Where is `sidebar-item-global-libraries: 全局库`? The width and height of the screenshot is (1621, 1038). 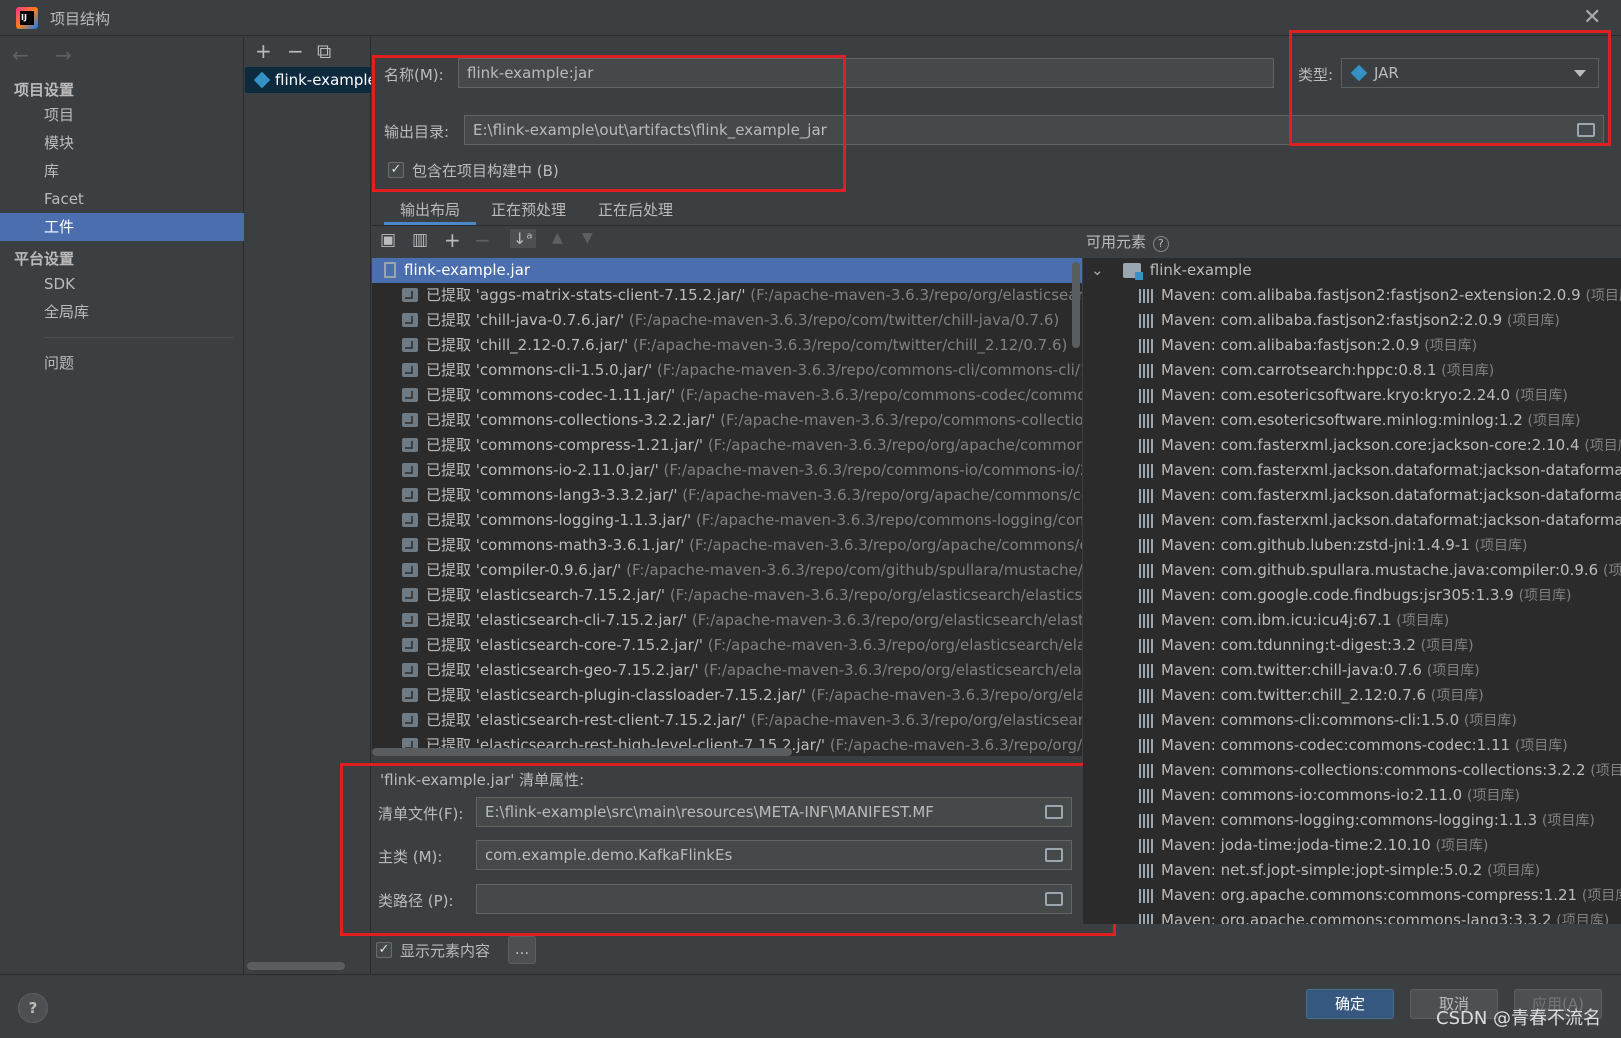
sidebar-item-global-libraries: 全局库 is located at coordinates (122, 312).